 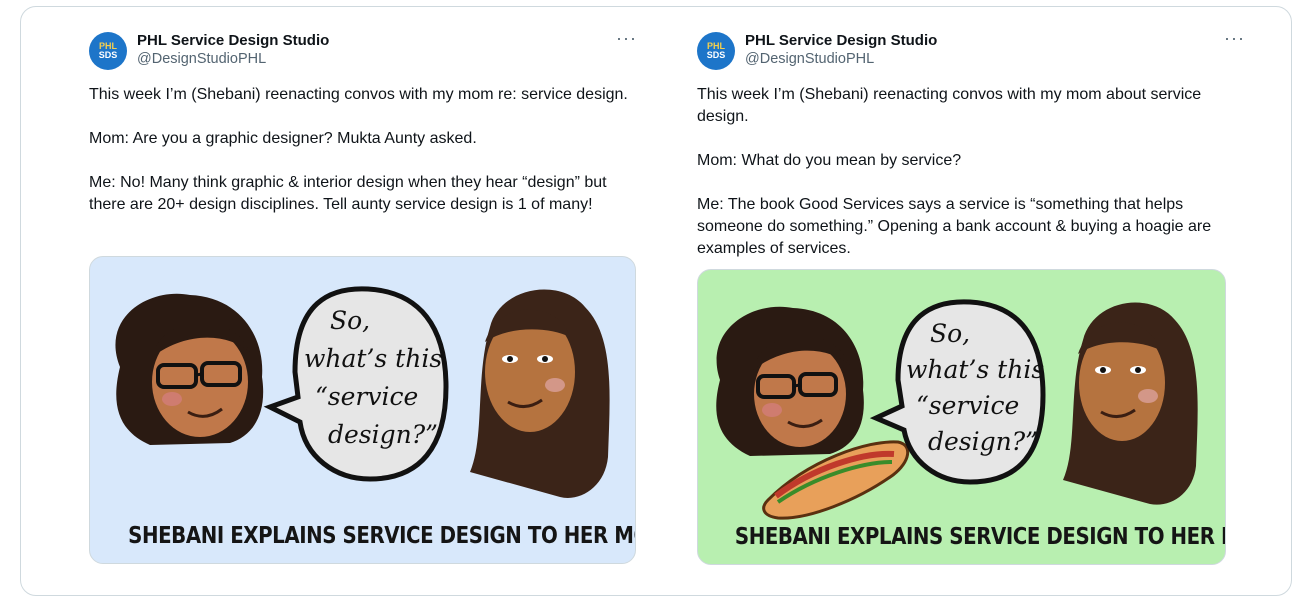 I want to click on tweet-paragraph: Mom: What do you mean by service?, so click(x=829, y=160).